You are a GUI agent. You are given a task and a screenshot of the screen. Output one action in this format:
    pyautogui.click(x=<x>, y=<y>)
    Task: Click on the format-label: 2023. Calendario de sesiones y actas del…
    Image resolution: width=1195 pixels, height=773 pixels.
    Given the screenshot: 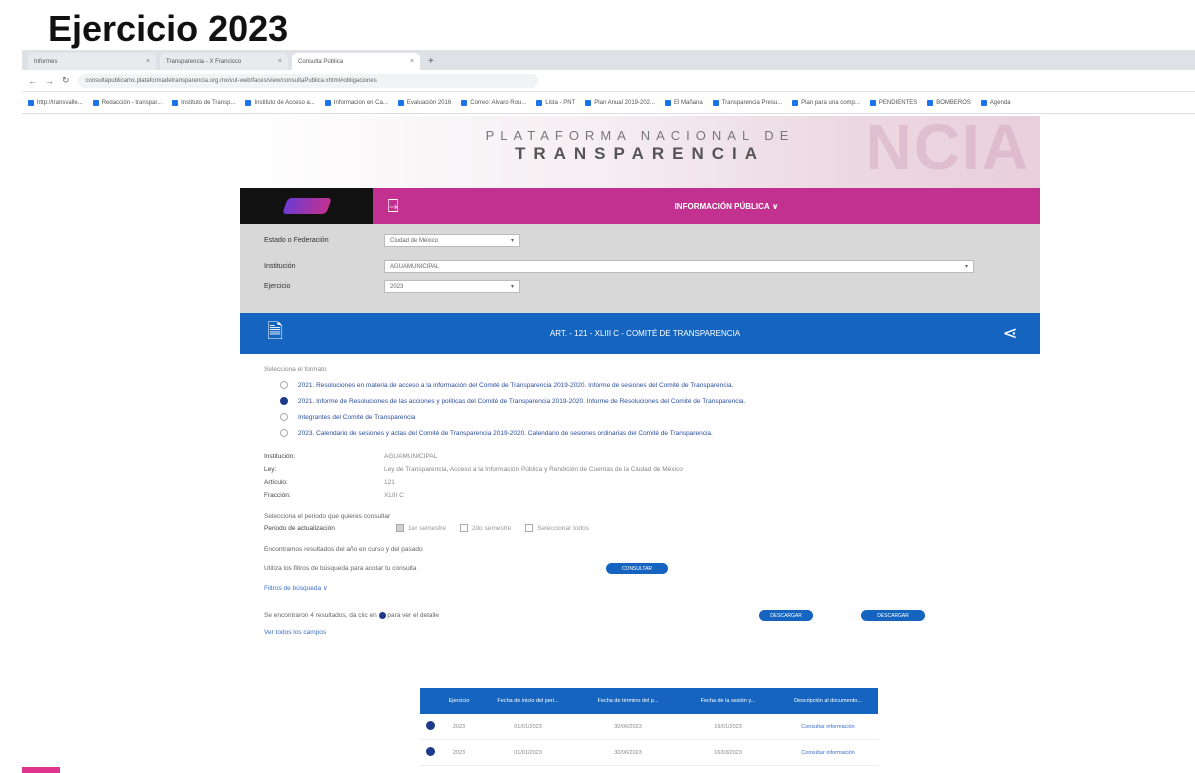 What is the action you would take?
    pyautogui.click(x=505, y=433)
    